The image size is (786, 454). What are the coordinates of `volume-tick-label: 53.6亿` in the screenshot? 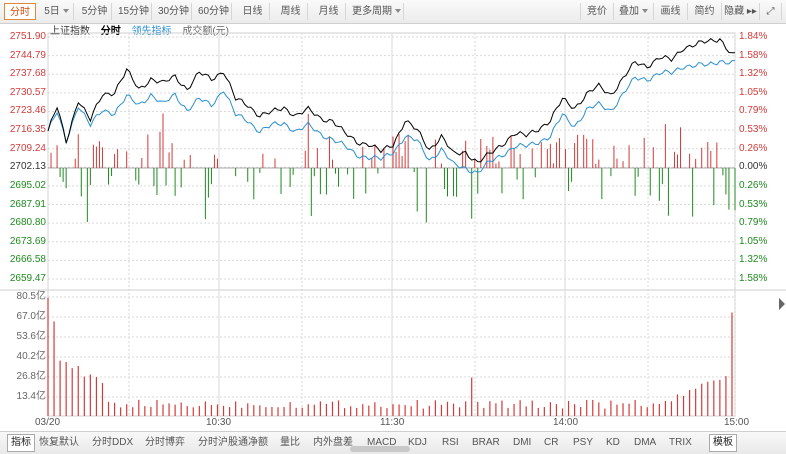 It's located at (31, 336).